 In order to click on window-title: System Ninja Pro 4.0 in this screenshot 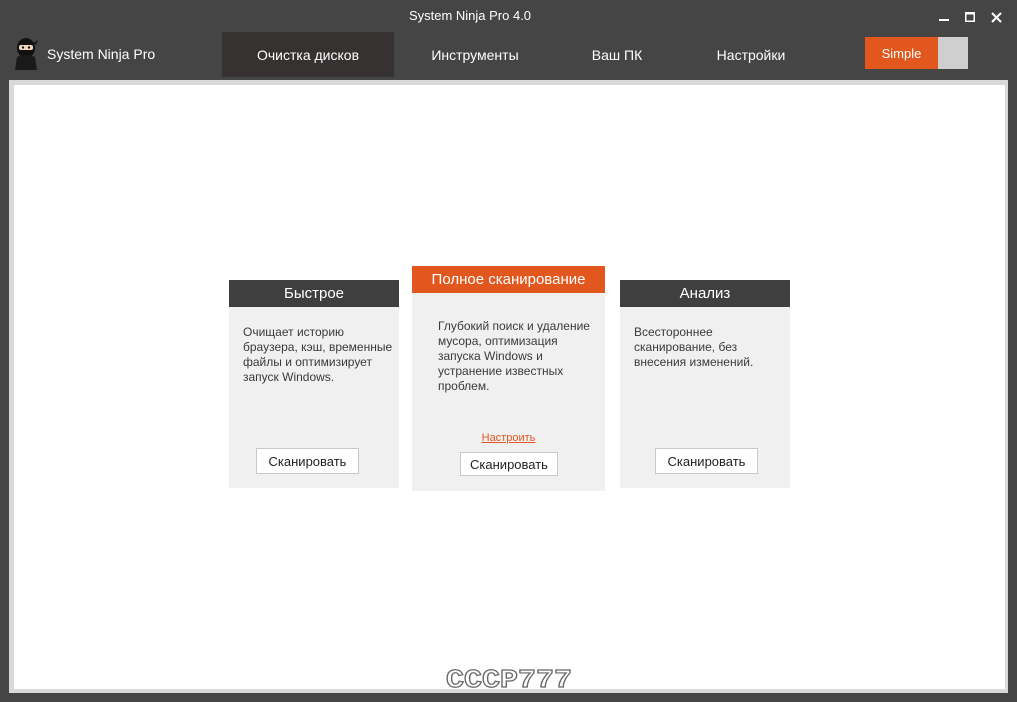, I will do `click(470, 15)`.